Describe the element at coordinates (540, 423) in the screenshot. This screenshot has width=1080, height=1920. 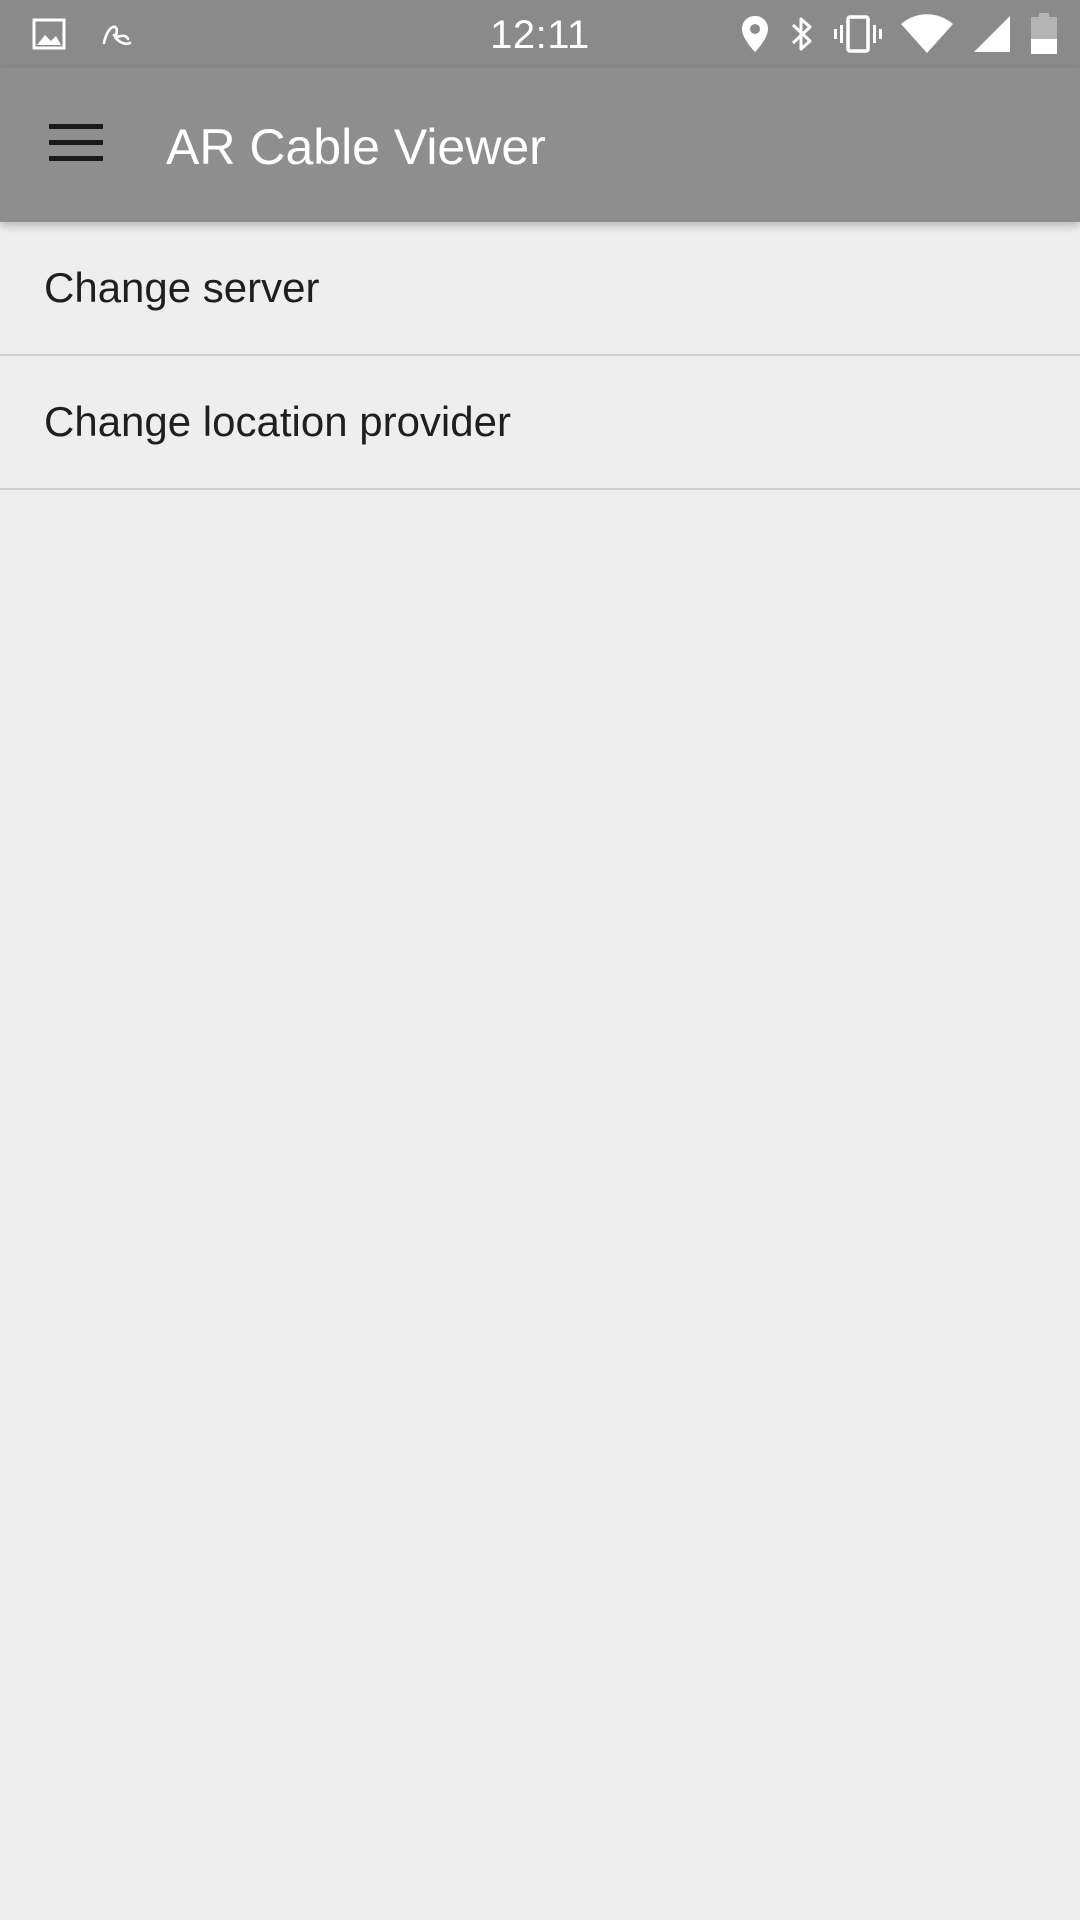
I see `change-location-provider-item: Change location provider` at that location.